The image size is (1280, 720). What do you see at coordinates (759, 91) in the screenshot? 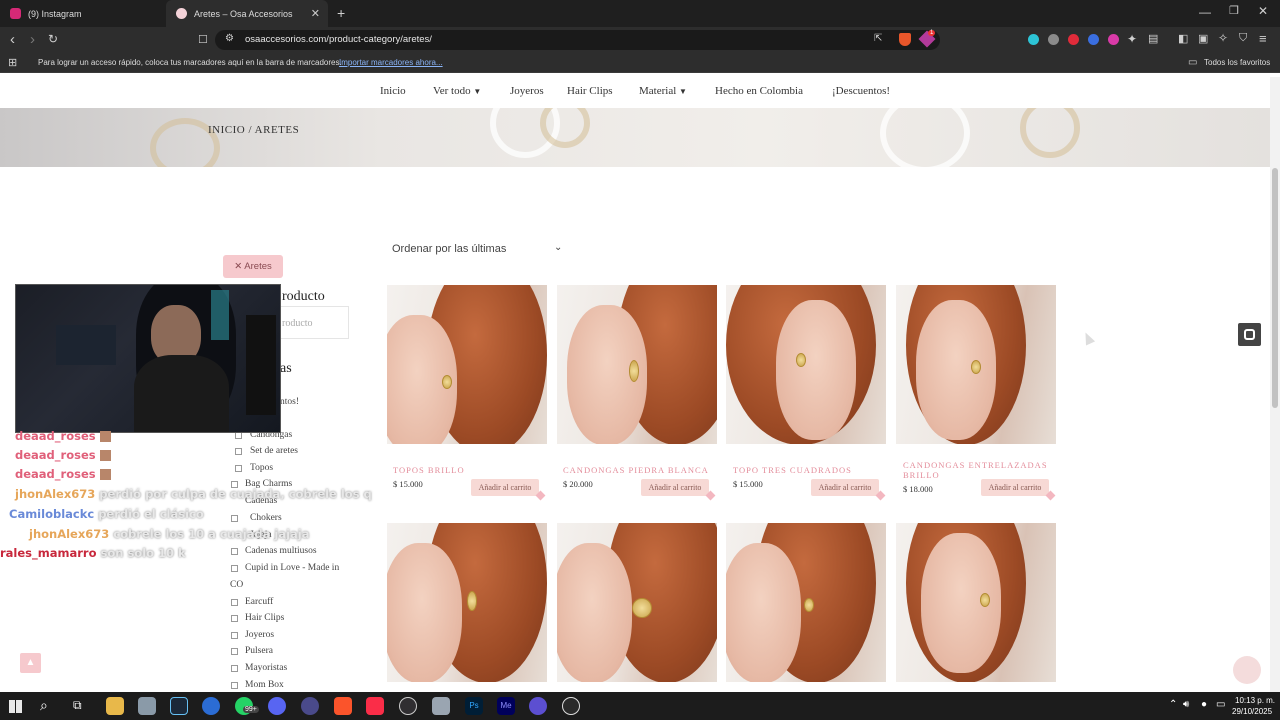
I see `nav-hecho-en-colombia: Hecho en Colombia` at bounding box center [759, 91].